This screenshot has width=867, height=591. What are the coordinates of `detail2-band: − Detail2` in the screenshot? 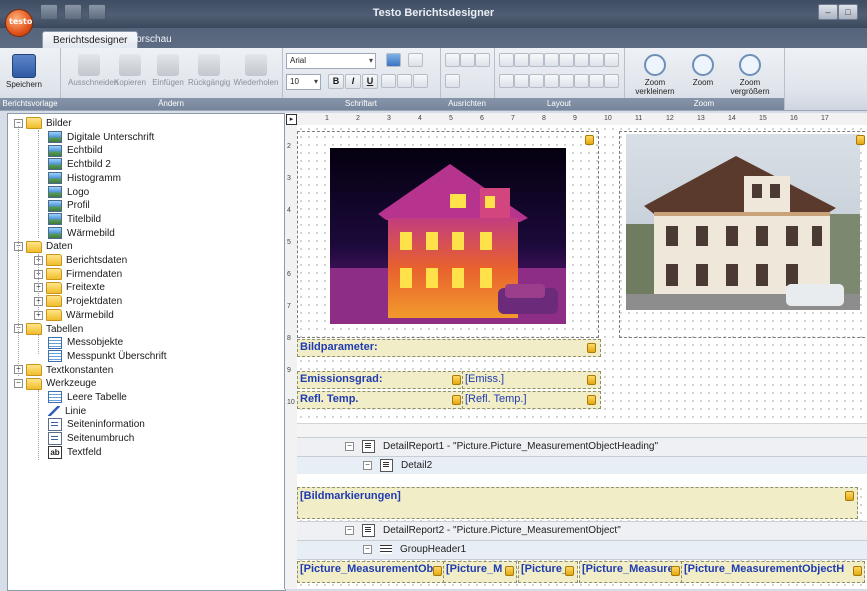 It's located at (582, 466).